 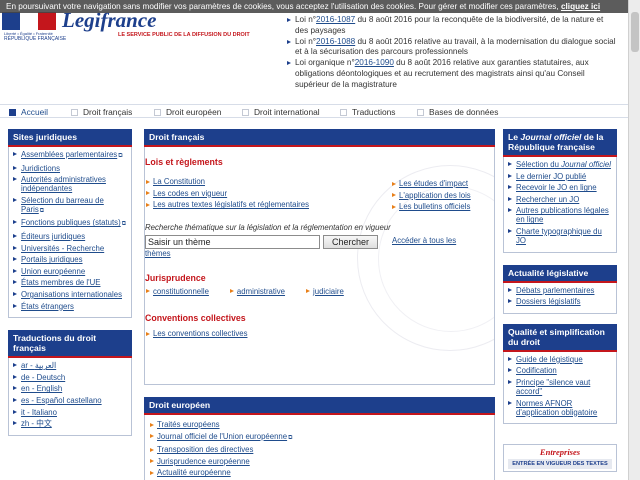 I want to click on list-item-link: it - Italiano, so click(x=39, y=412).